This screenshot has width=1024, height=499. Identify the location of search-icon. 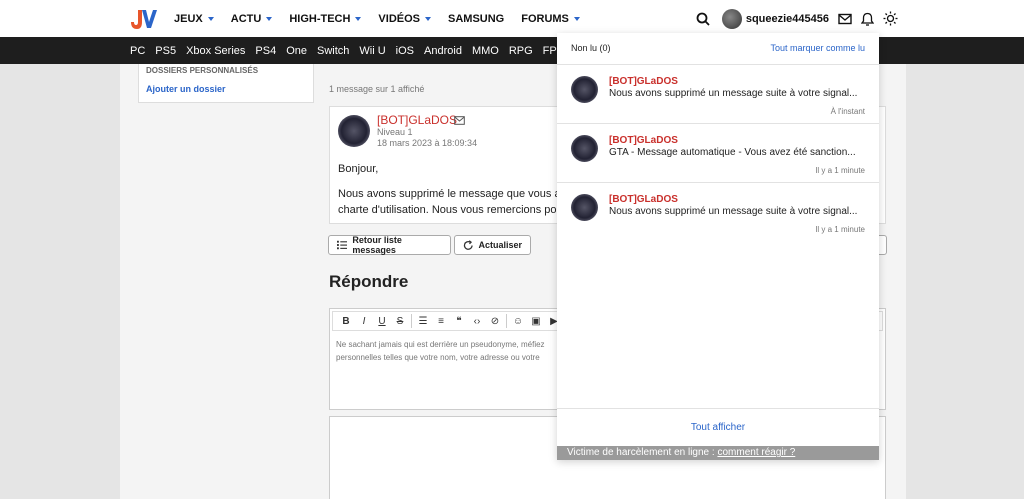
(703, 19).